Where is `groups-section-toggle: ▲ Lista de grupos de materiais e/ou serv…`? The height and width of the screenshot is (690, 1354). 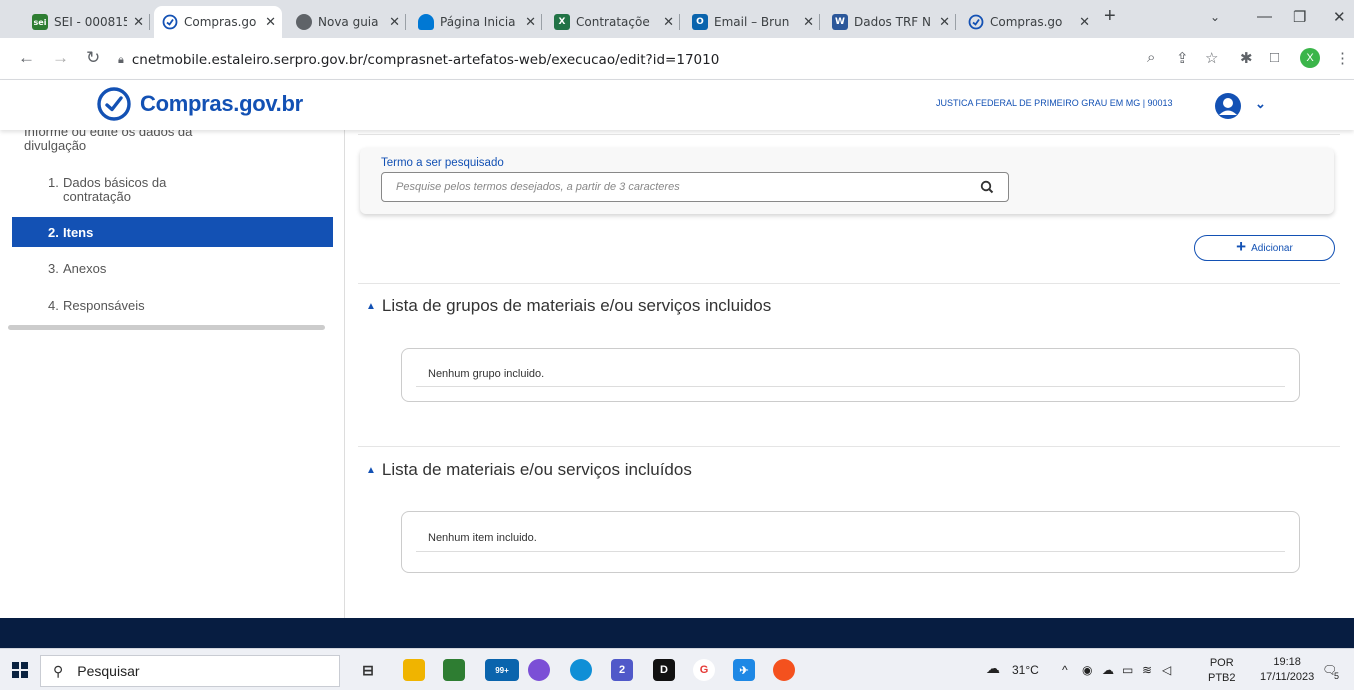 groups-section-toggle: ▲ Lista de grupos de materiais e/ou serv… is located at coordinates (568, 306).